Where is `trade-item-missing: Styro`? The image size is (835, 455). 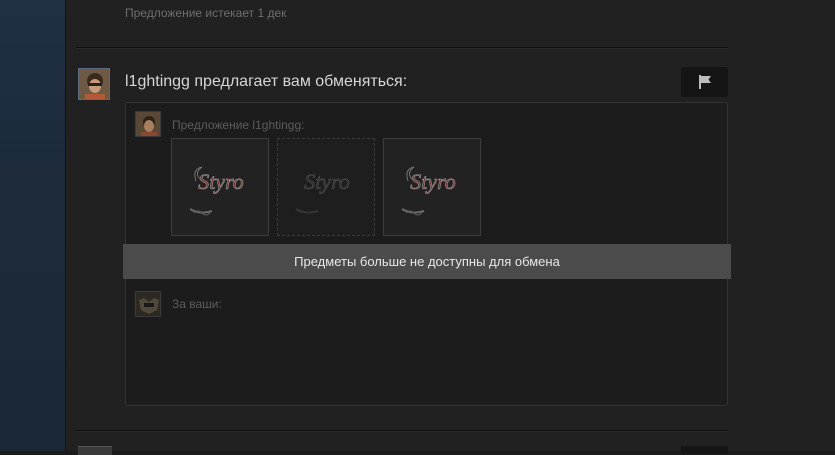
trade-item-missing: Styro is located at coordinates (326, 187).